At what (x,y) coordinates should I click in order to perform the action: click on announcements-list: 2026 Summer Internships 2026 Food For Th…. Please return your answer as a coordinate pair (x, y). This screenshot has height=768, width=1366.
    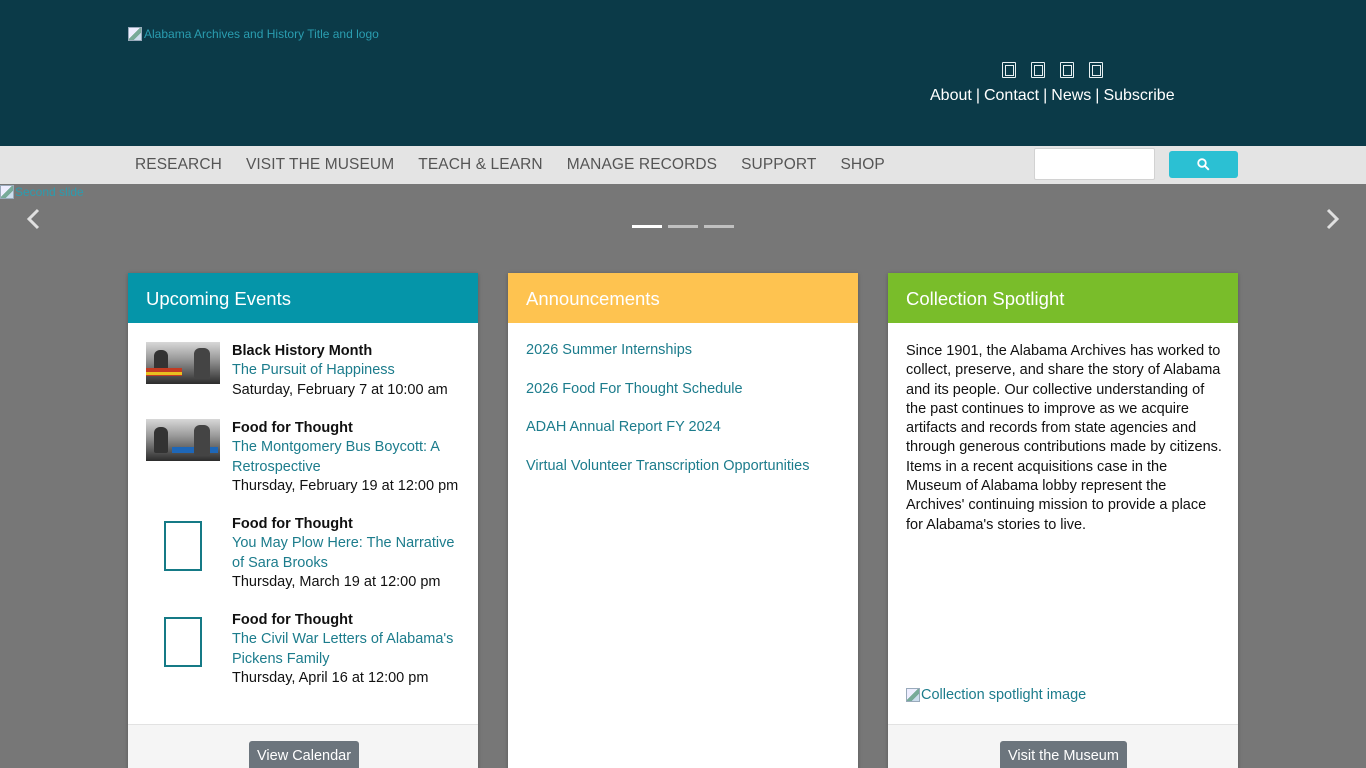
    Looking at the image, I should click on (667, 419).